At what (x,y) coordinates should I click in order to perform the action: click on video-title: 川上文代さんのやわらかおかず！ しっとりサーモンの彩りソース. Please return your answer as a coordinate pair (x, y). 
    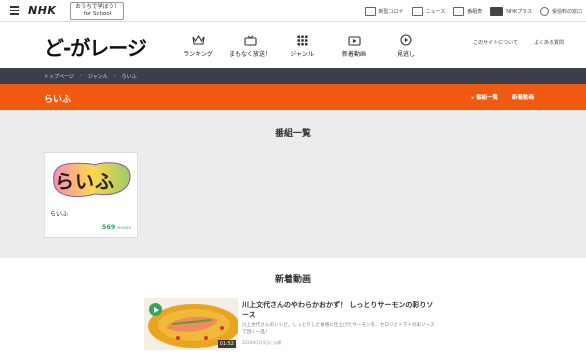
    Looking at the image, I should click on (339, 310).